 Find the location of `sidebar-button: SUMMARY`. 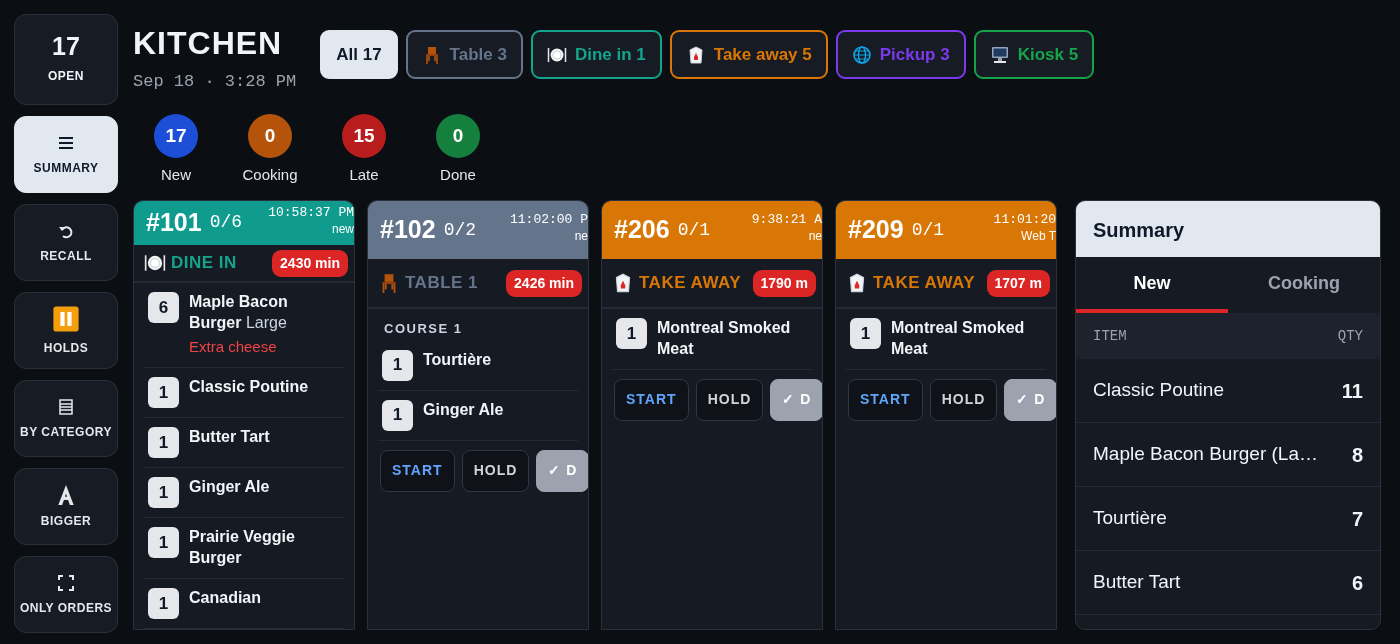

sidebar-button: SUMMARY is located at coordinates (66, 154).